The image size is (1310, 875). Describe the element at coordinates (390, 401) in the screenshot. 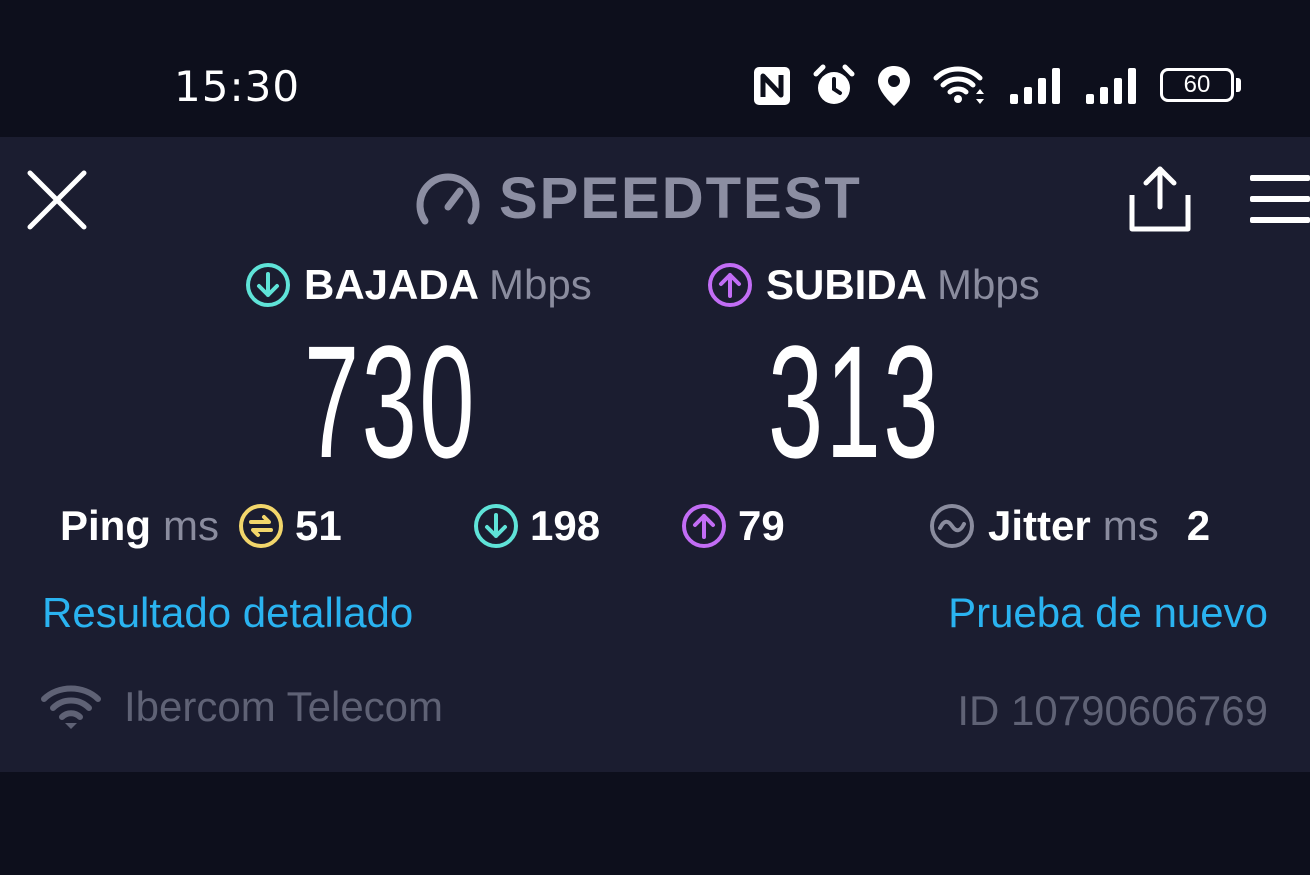

I see `download-value: 730` at that location.